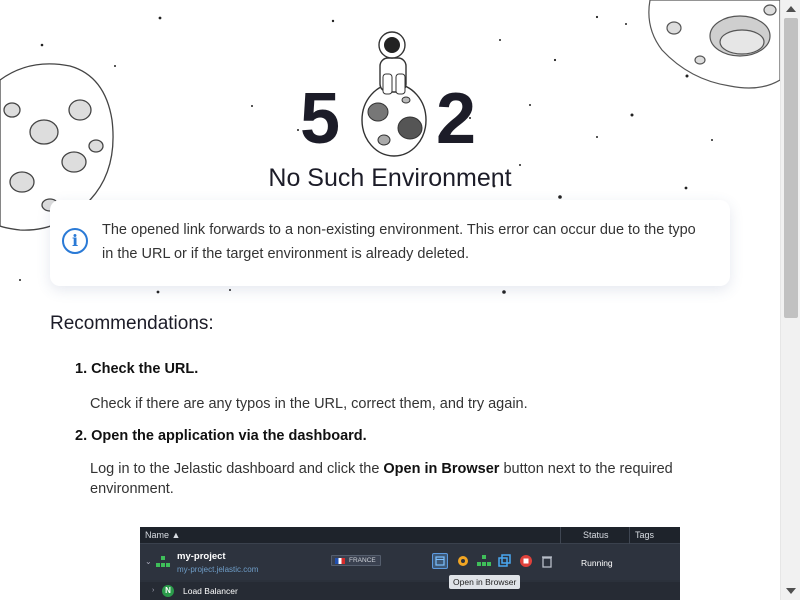 Image resolution: width=800 pixels, height=600 pixels. What do you see at coordinates (547, 562) in the screenshot?
I see `trash-icon` at bounding box center [547, 562].